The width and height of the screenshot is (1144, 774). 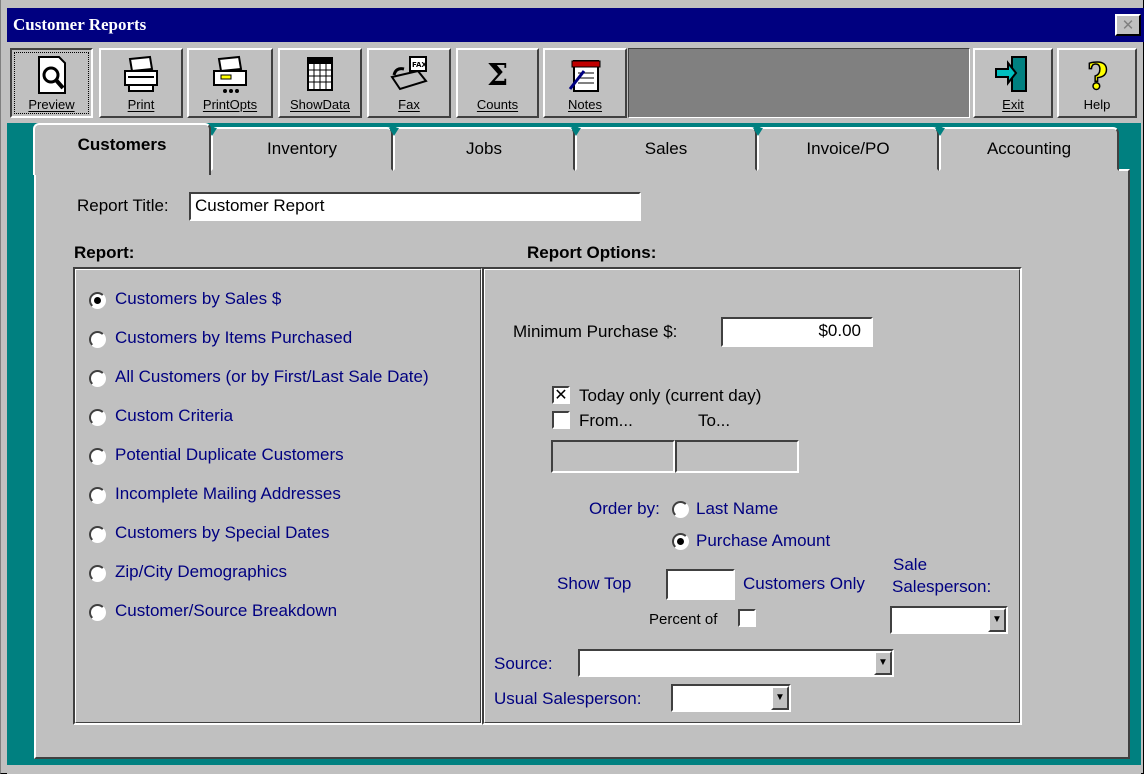 What do you see at coordinates (497, 104) in the screenshot?
I see `counts-label: Counts` at bounding box center [497, 104].